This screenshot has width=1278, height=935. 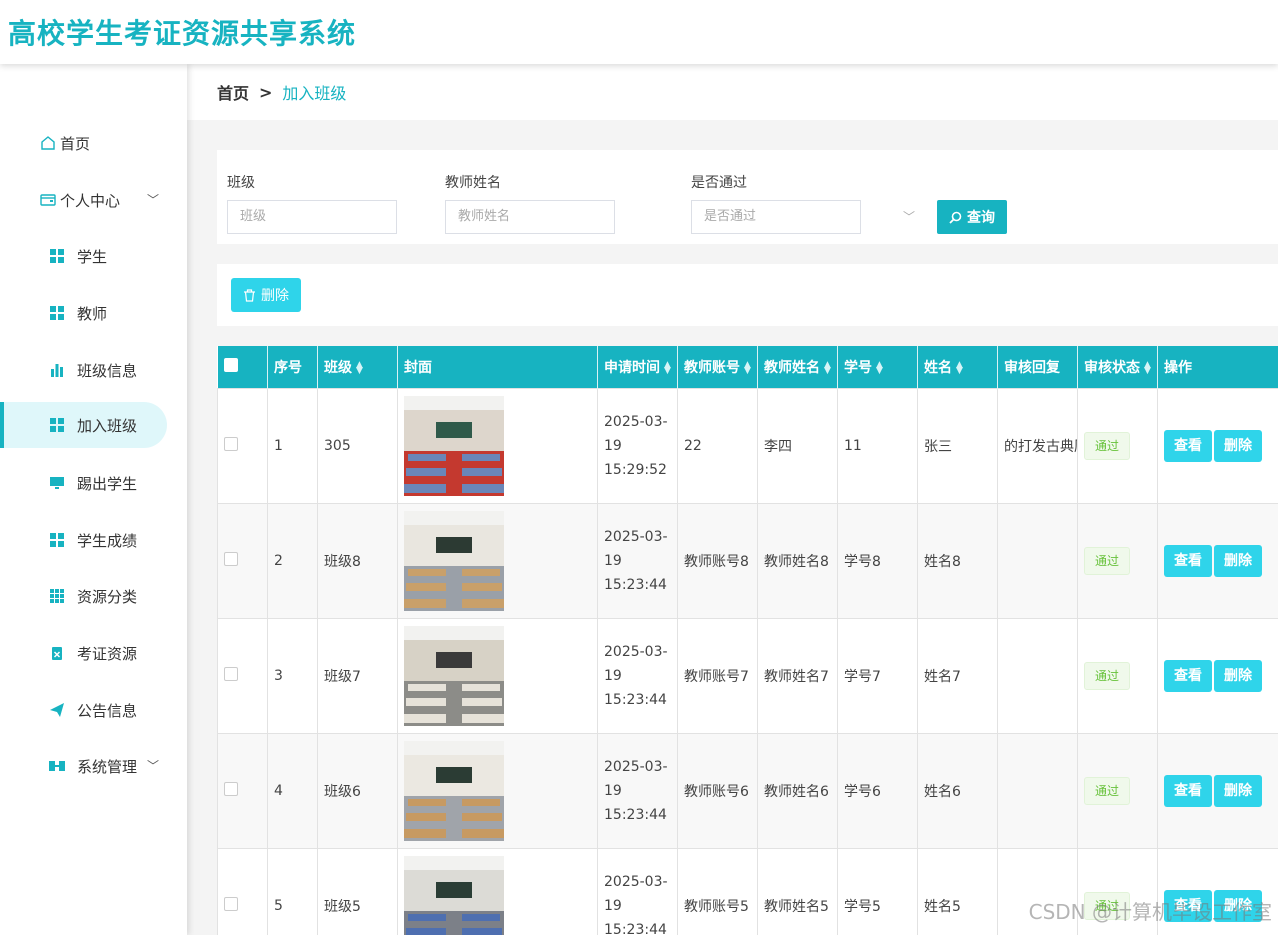 I want to click on sidebar-item-class-info: 班级信息, so click(x=93, y=370).